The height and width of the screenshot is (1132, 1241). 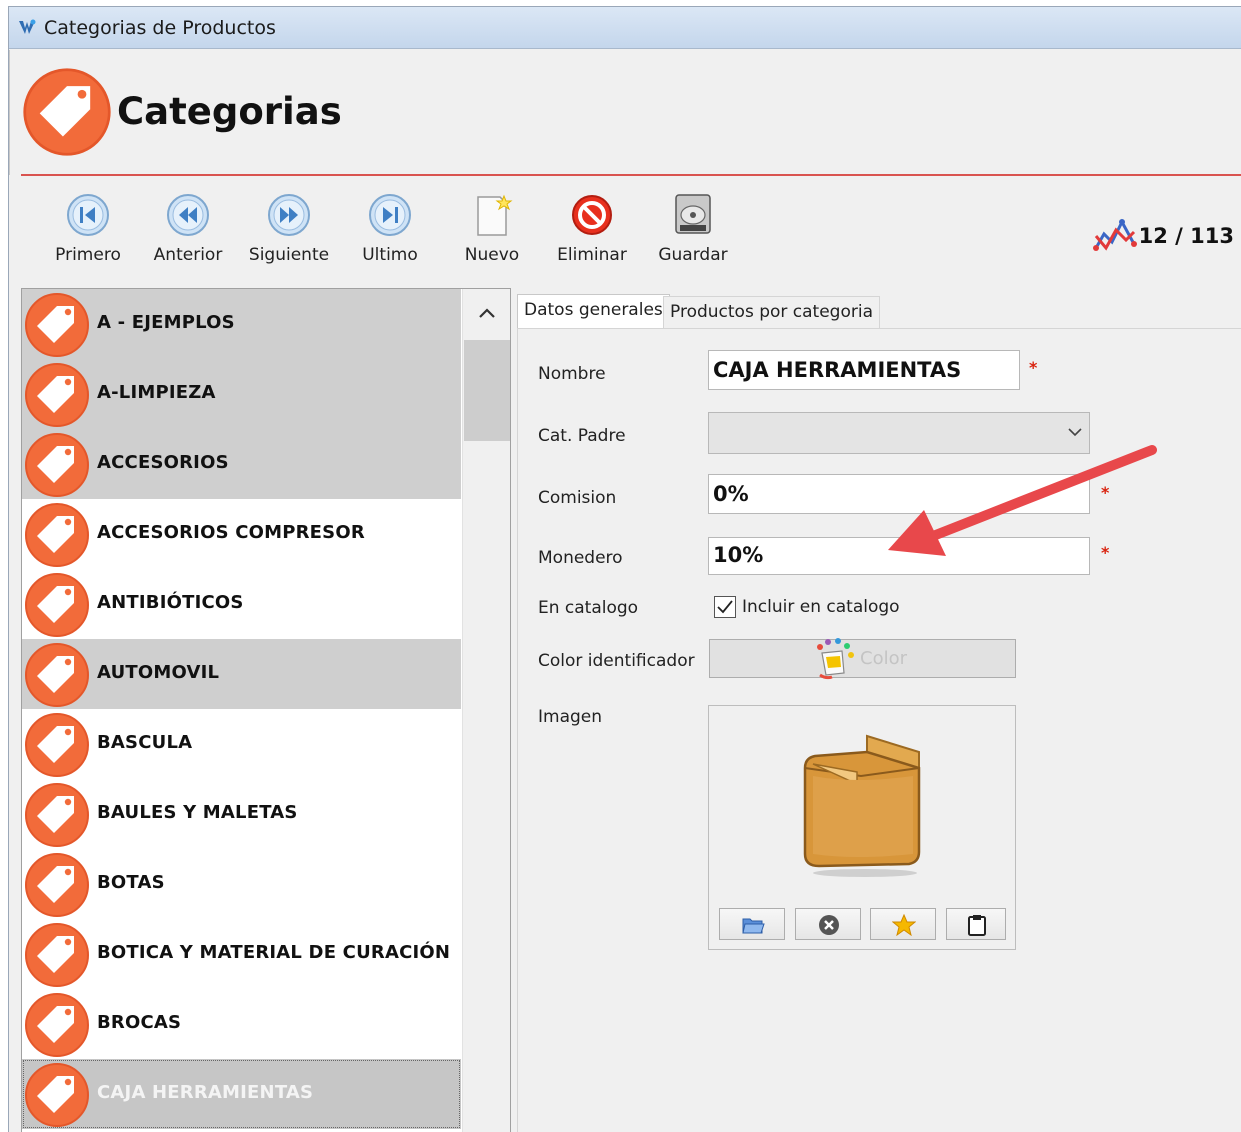 I want to click on list-item: BOTICA Y MATERIAL DE CURACIÓN, so click(x=241, y=954).